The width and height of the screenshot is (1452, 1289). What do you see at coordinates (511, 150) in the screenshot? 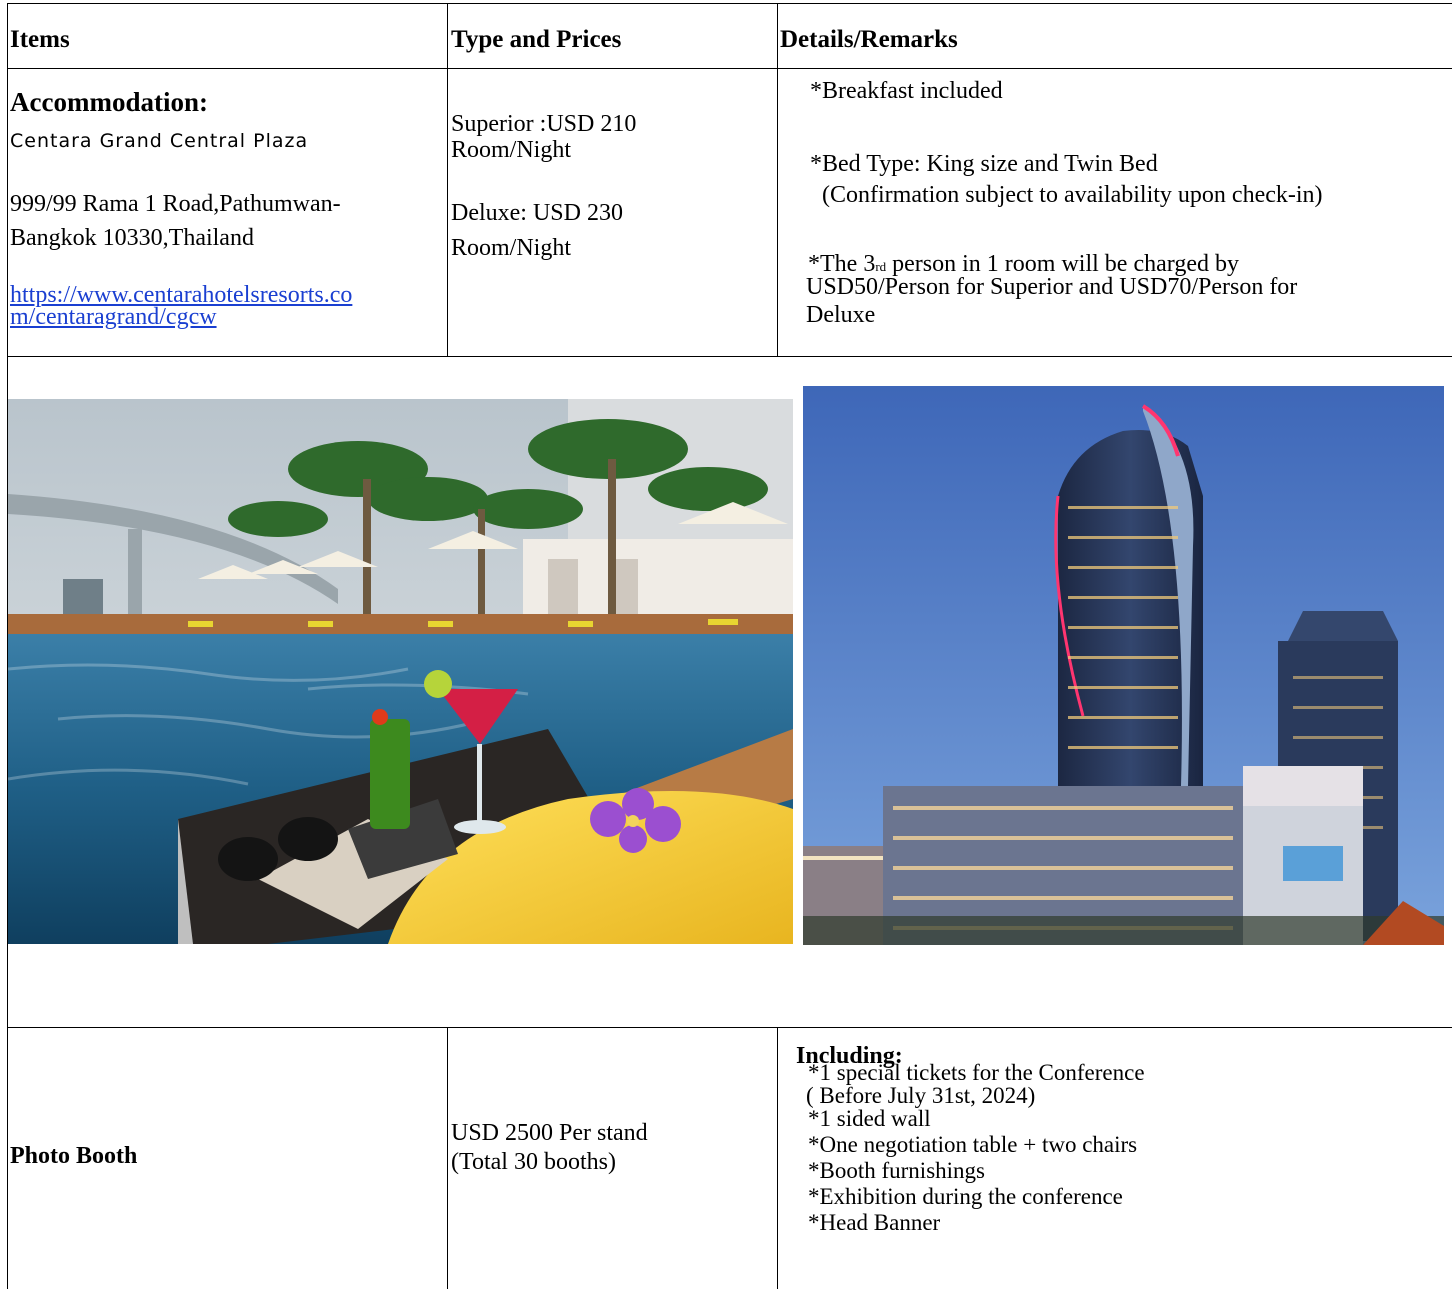
I see `superior-unit: Room/Night` at bounding box center [511, 150].